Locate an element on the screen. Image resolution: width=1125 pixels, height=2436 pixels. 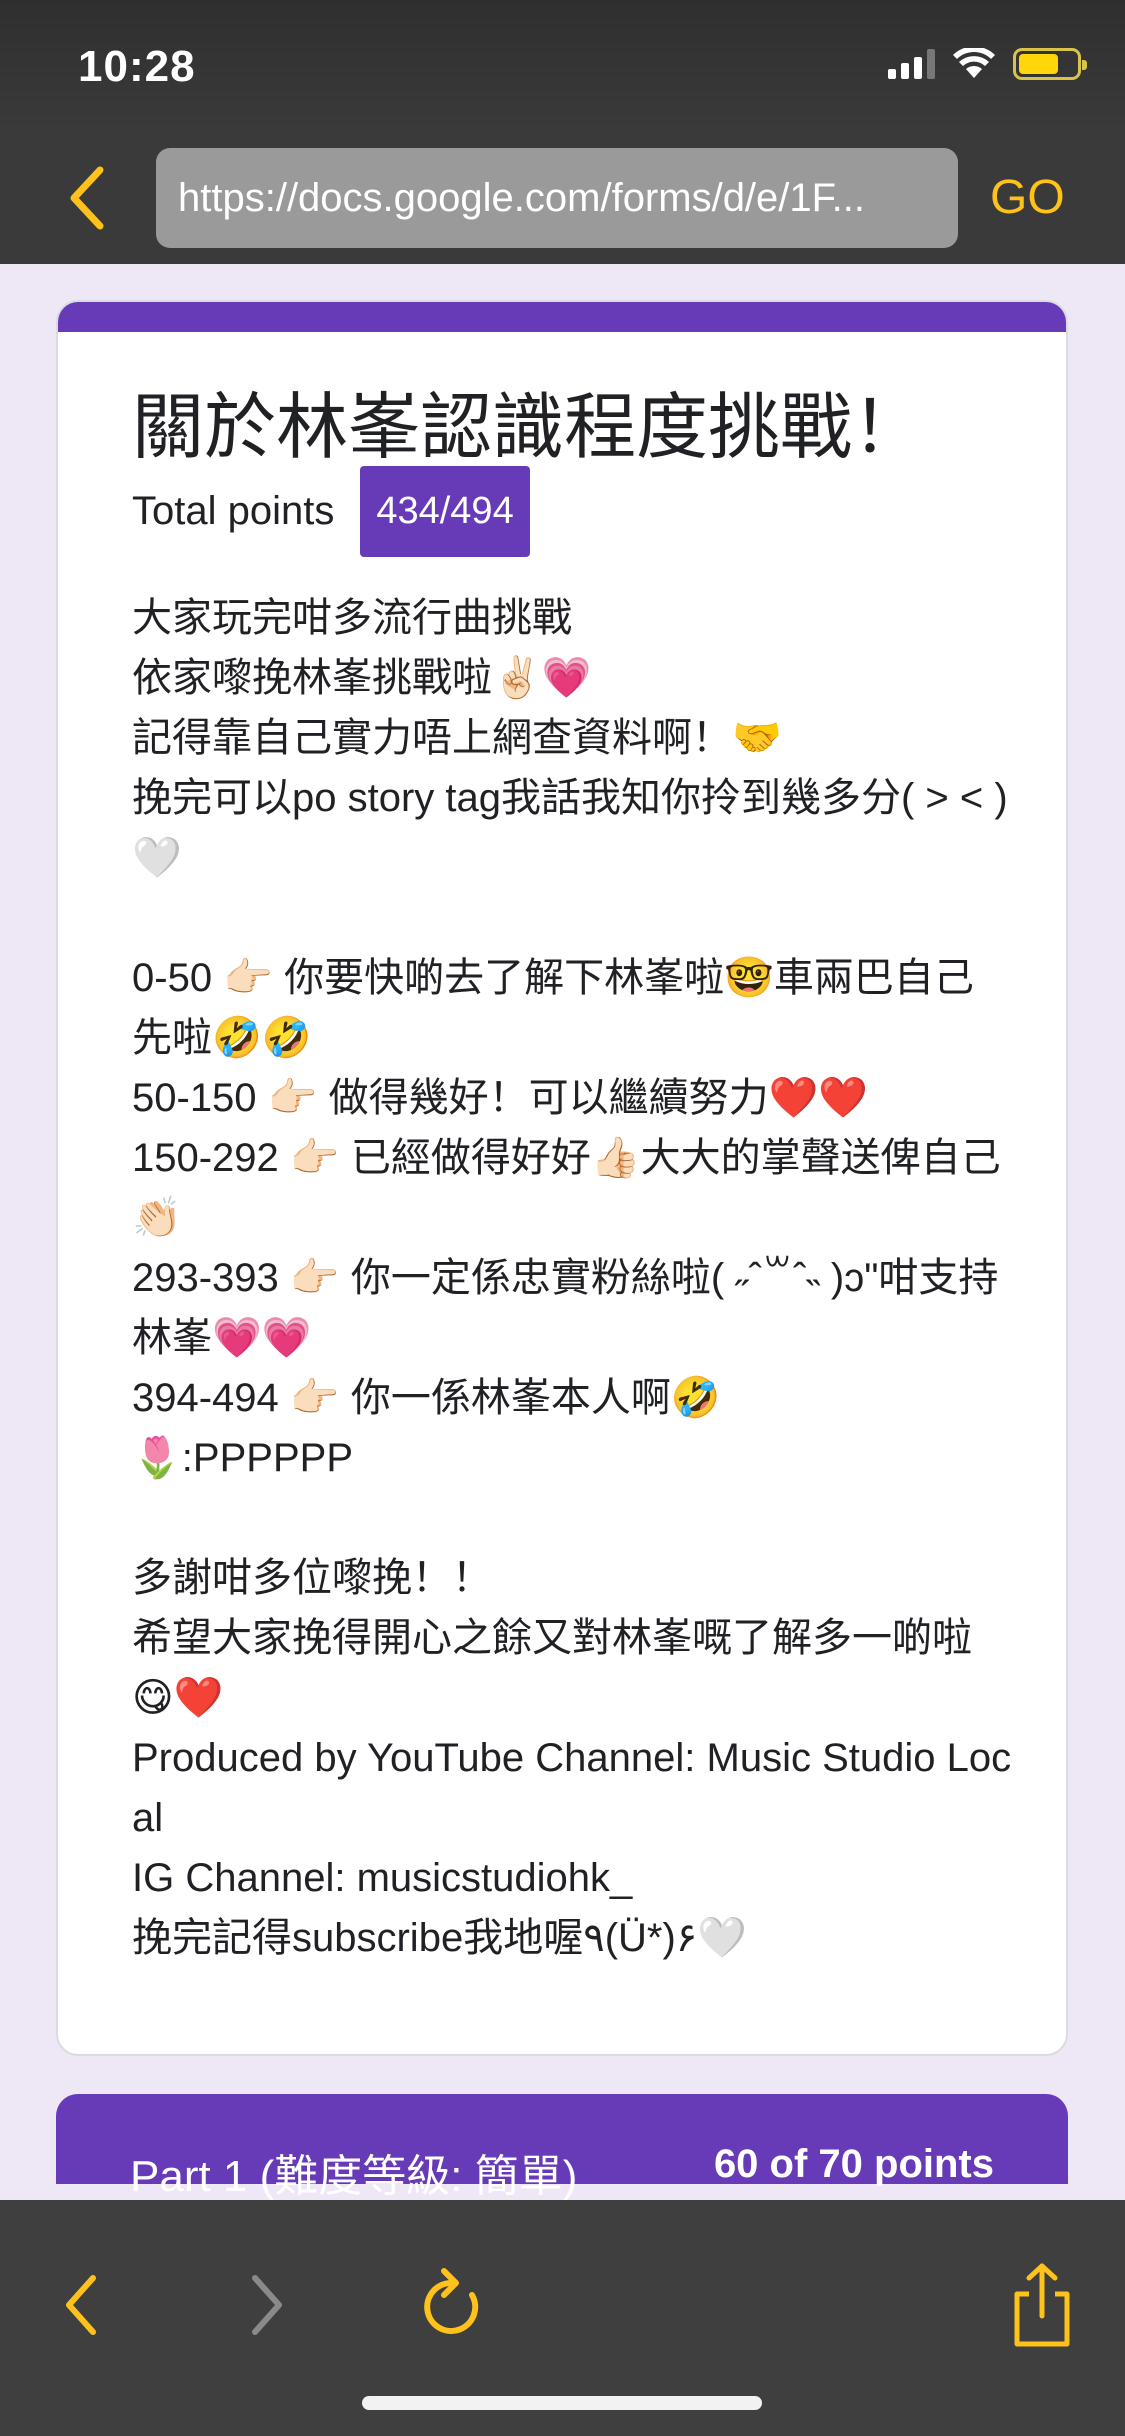
description-line: 50-150 👉🏻 做得幾好！可以繼續努力❤️❤️ is located at coordinates (500, 1098).